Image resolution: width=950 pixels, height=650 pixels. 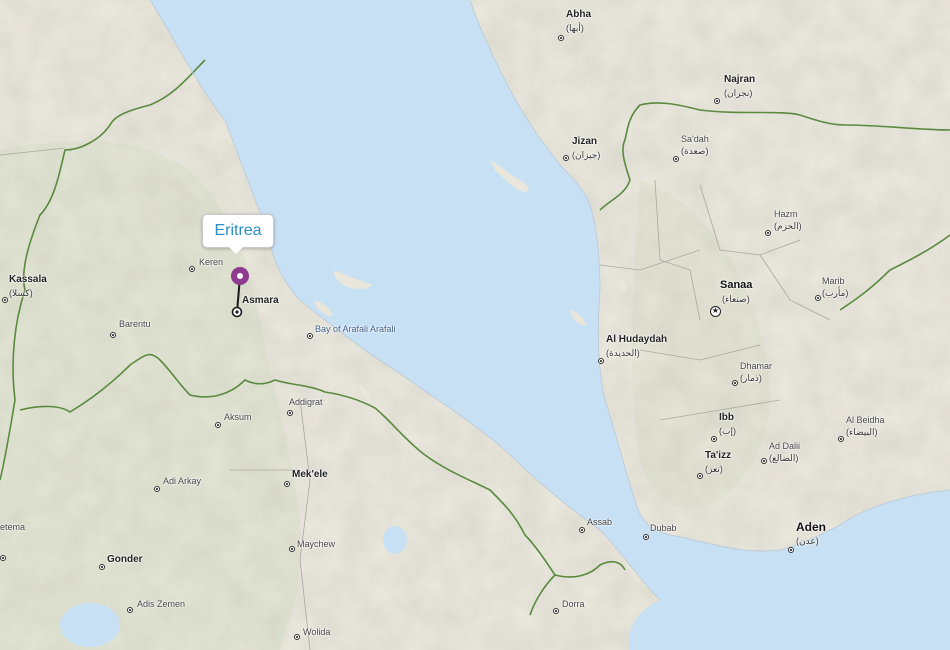 What do you see at coordinates (784, 458) in the screenshot?
I see `label-addalii-ar: (الضالع)` at bounding box center [784, 458].